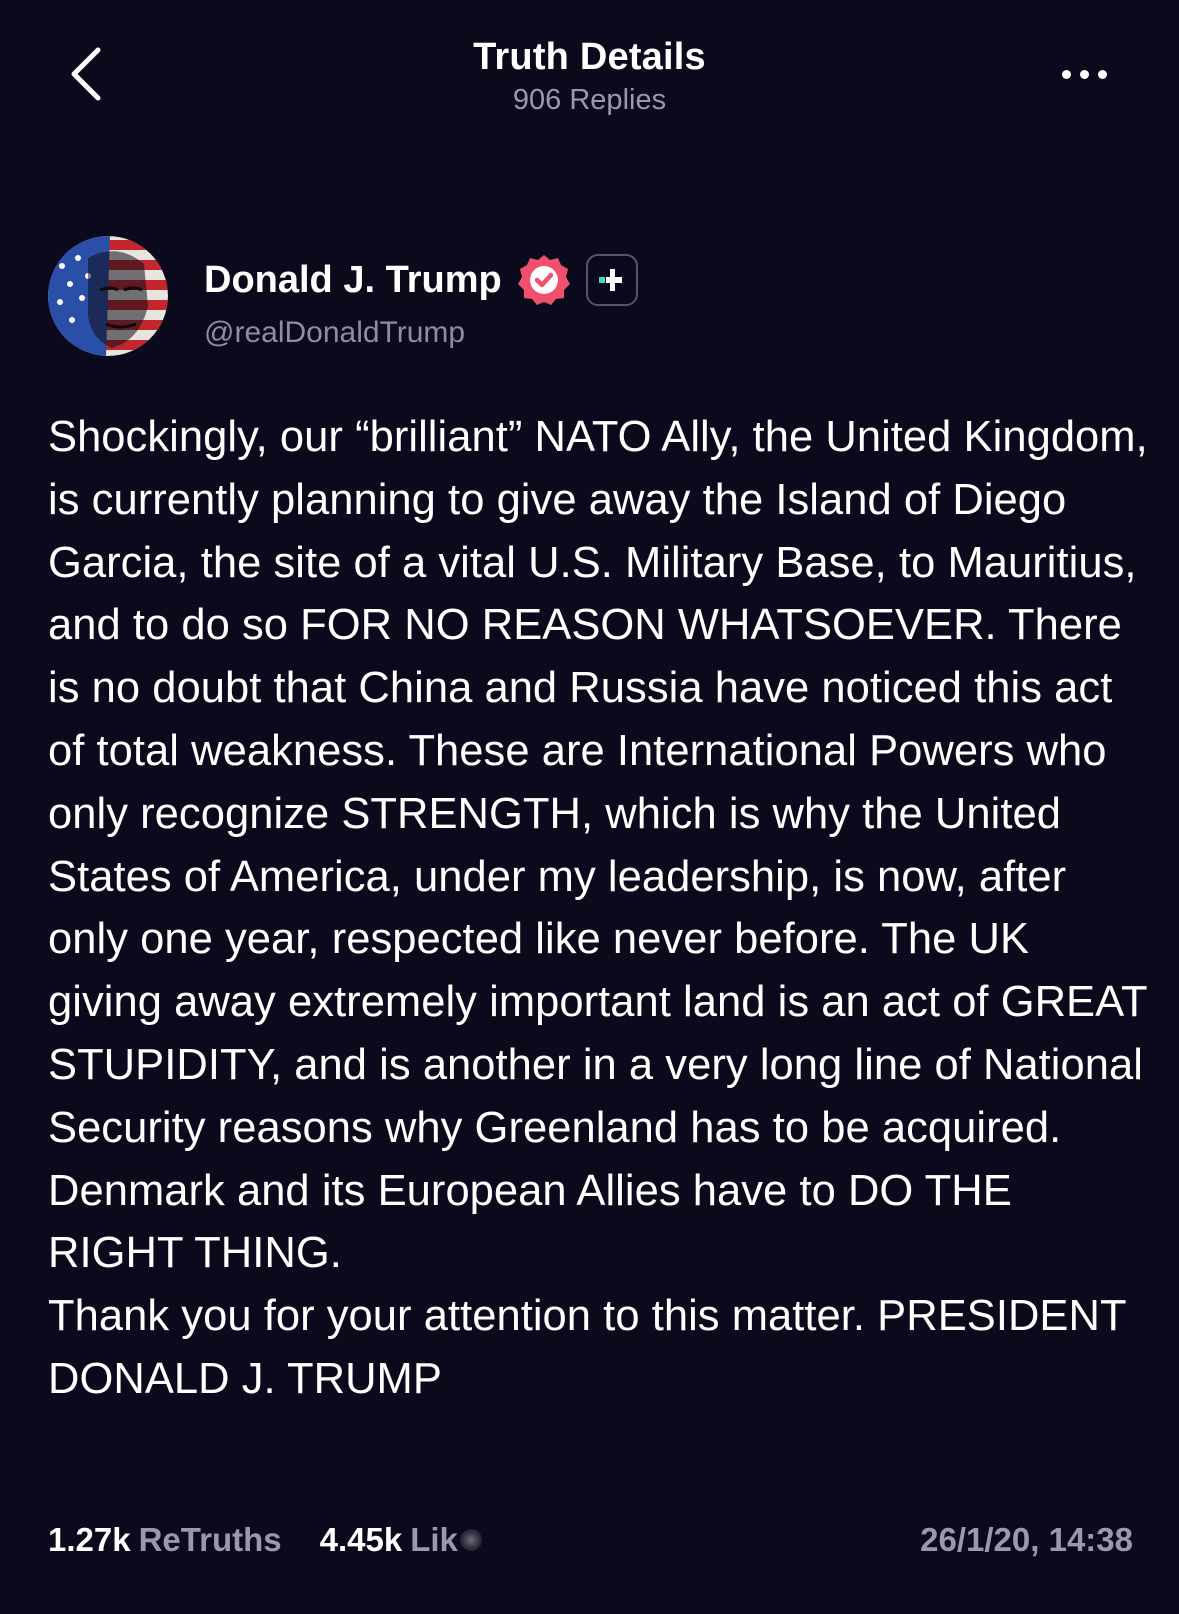 This screenshot has height=1614, width=1179. Describe the element at coordinates (470, 1540) in the screenshot. I see `blur-overlay` at that location.